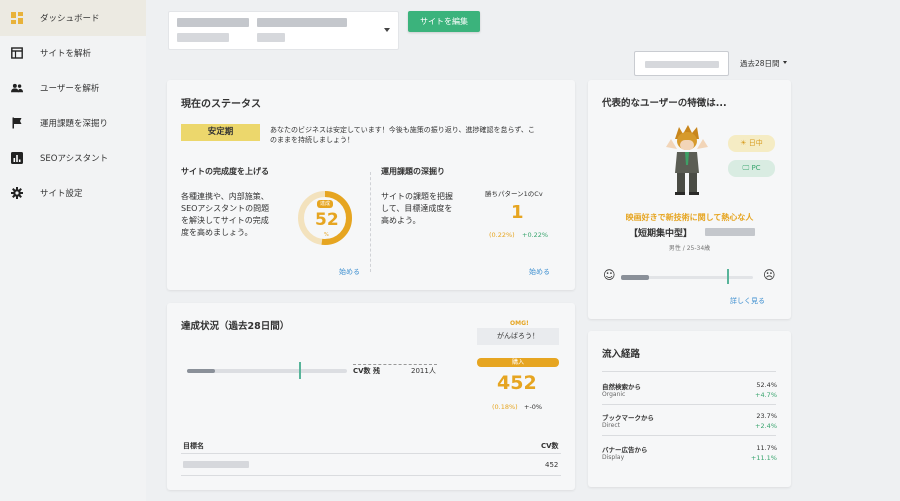 This screenshot has height=501, width=900. I want to click on completion-desc: を解決してサイトの完成, so click(225, 220).